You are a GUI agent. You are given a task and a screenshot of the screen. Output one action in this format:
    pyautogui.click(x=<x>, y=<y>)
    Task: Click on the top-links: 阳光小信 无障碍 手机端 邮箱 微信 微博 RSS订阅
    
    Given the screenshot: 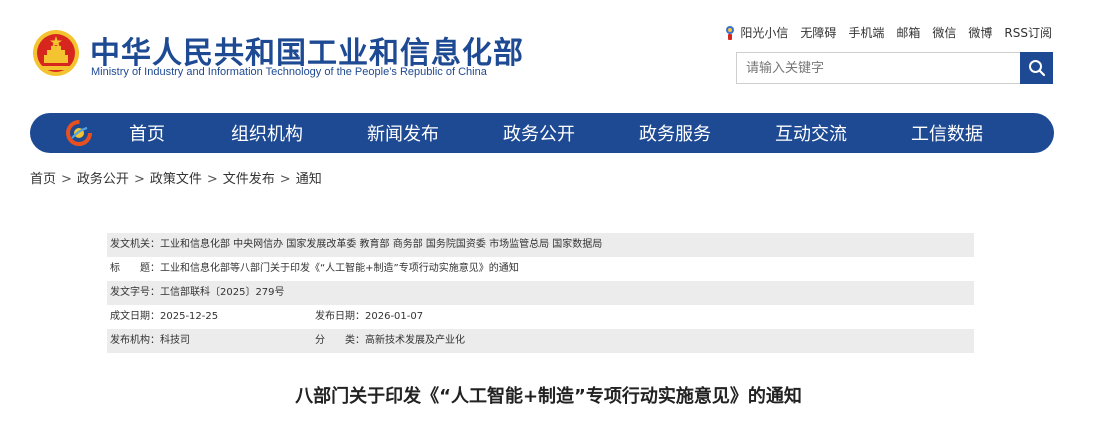 What is the action you would take?
    pyautogui.click(x=888, y=32)
    